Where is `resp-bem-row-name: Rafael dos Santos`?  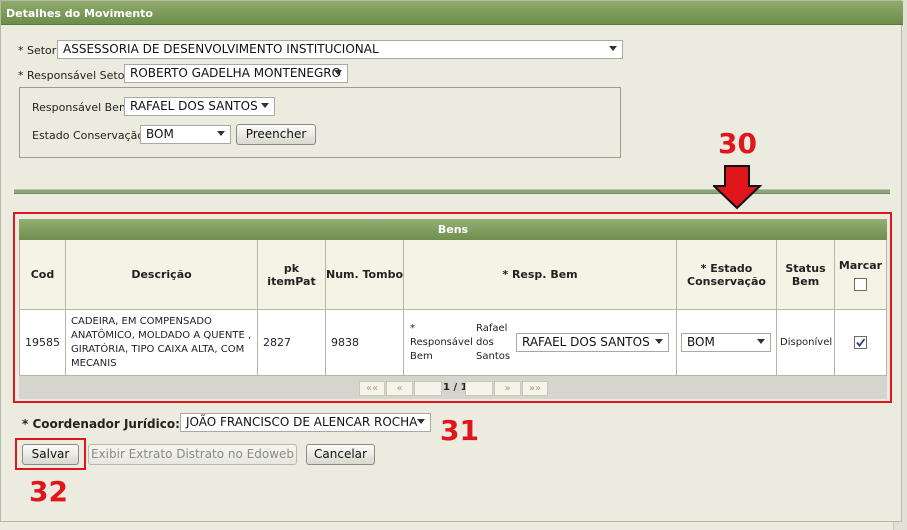
resp-bem-row-name: Rafael dos Santos is located at coordinates (493, 342).